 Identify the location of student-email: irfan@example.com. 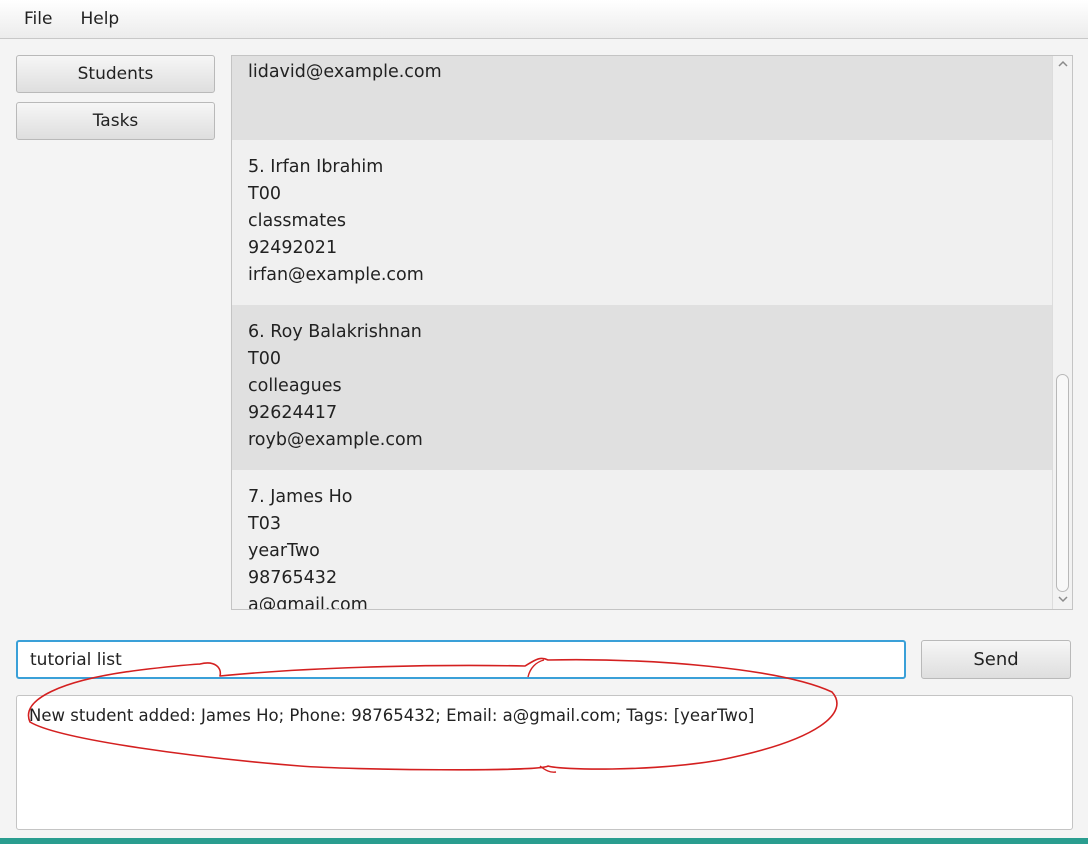
(336, 275).